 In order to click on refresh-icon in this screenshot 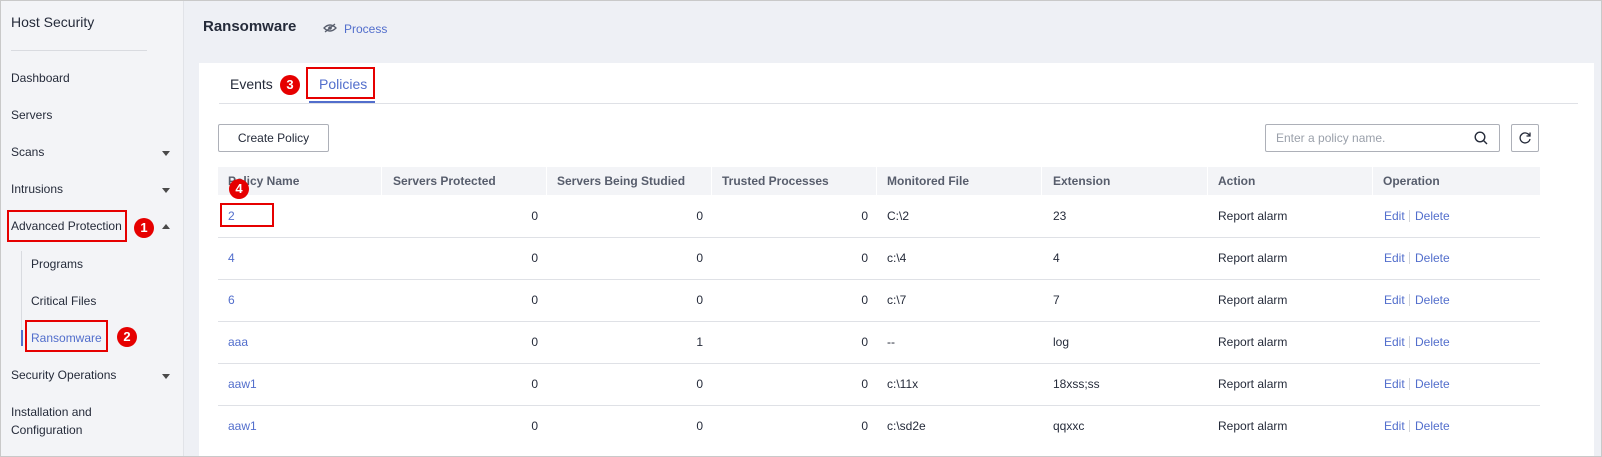, I will do `click(1525, 138)`.